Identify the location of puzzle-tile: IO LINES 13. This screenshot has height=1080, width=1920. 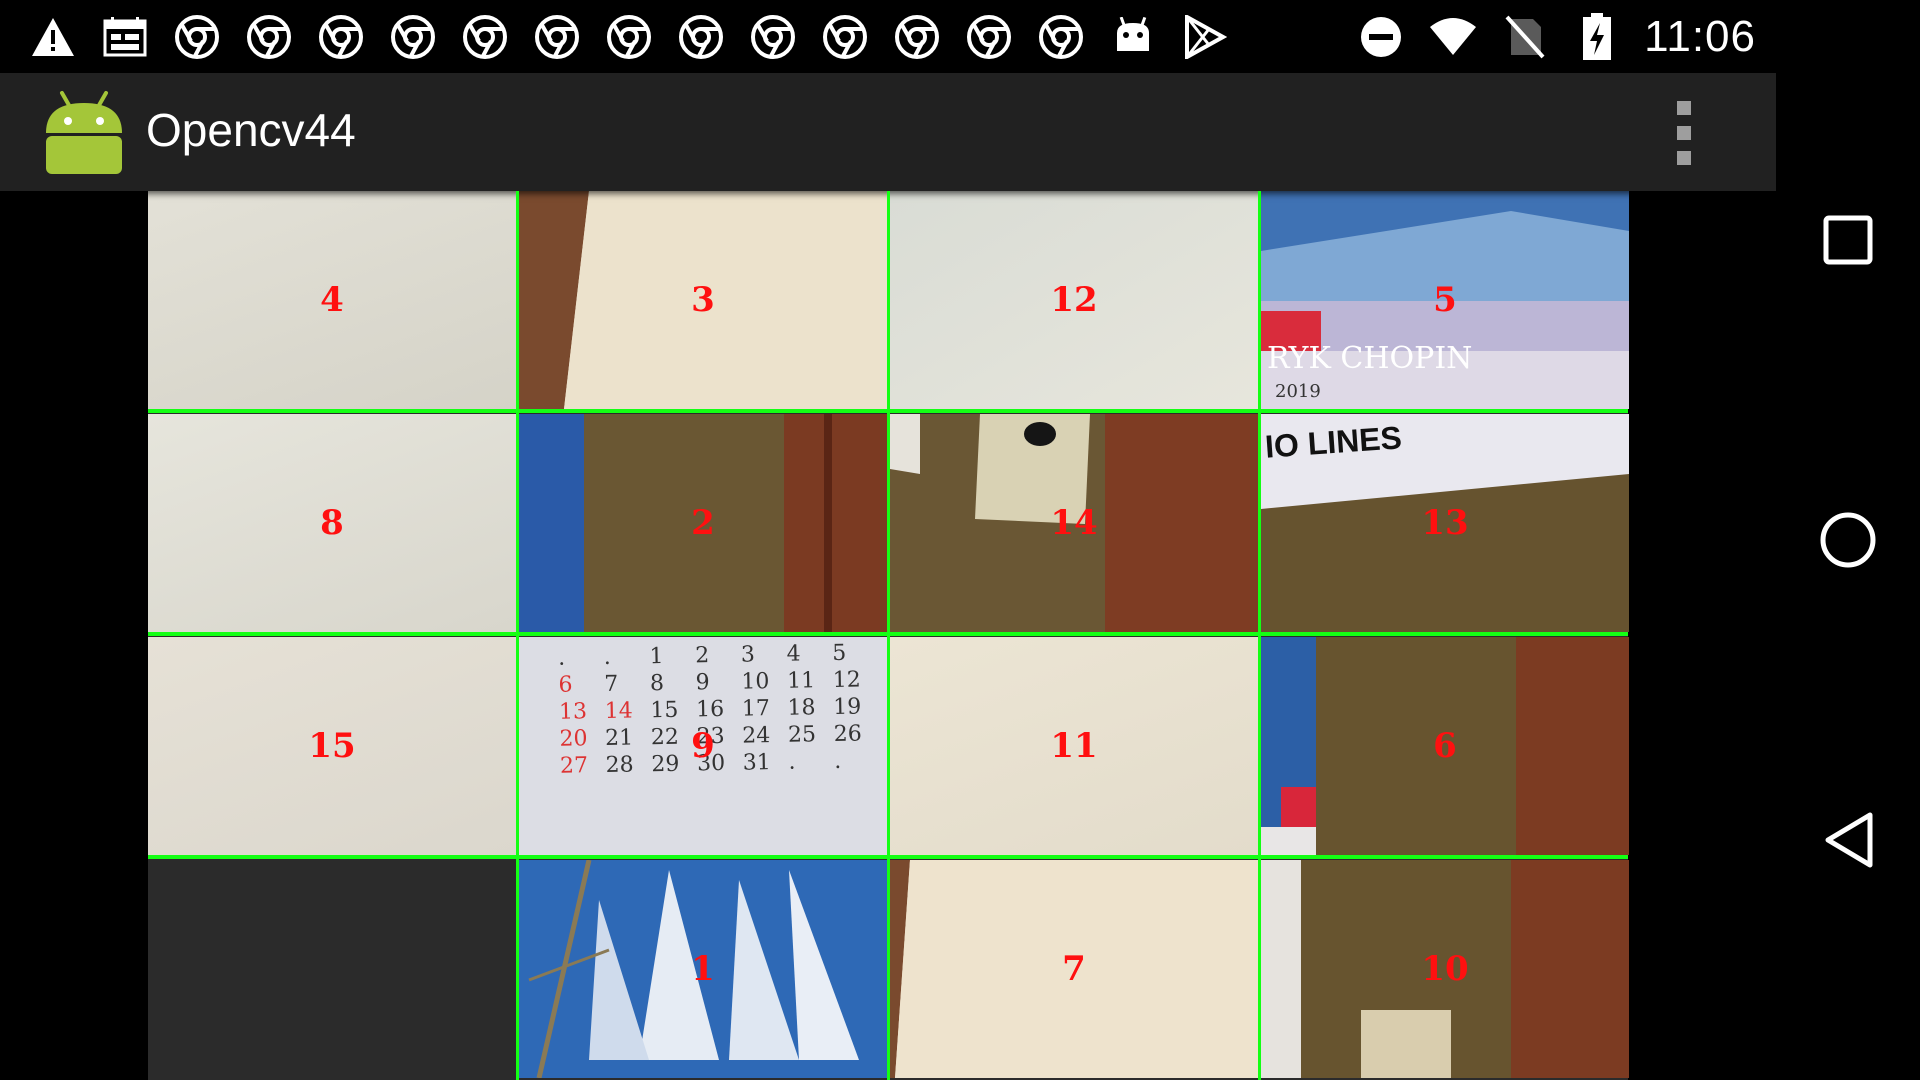
(1445, 523).